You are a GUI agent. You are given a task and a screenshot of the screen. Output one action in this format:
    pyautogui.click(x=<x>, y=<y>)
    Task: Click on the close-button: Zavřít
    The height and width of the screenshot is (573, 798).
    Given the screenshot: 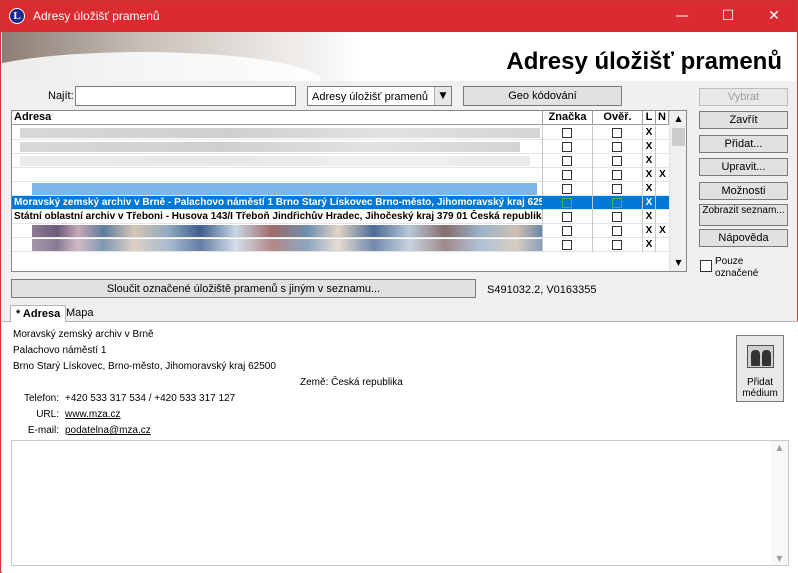 What is the action you would take?
    pyautogui.click(x=743, y=120)
    